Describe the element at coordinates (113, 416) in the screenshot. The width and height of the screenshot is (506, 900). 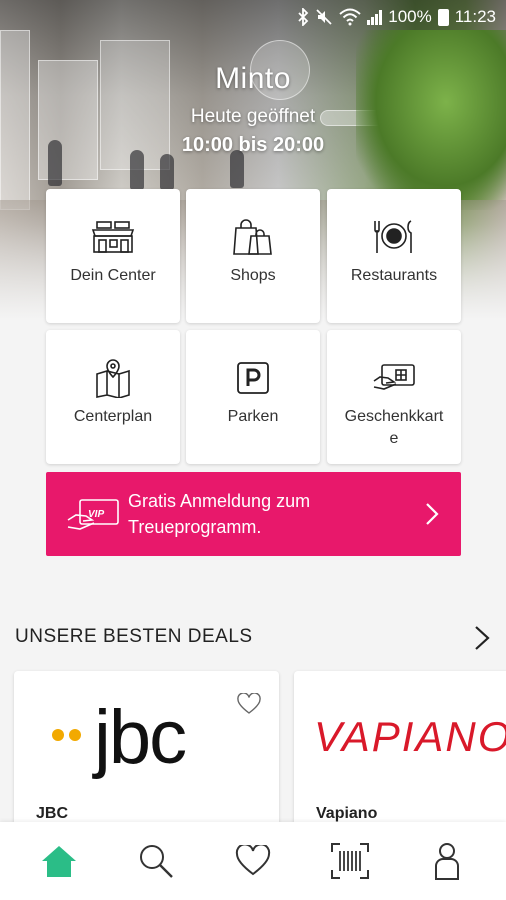
I see `tile-label: Centerplan` at that location.